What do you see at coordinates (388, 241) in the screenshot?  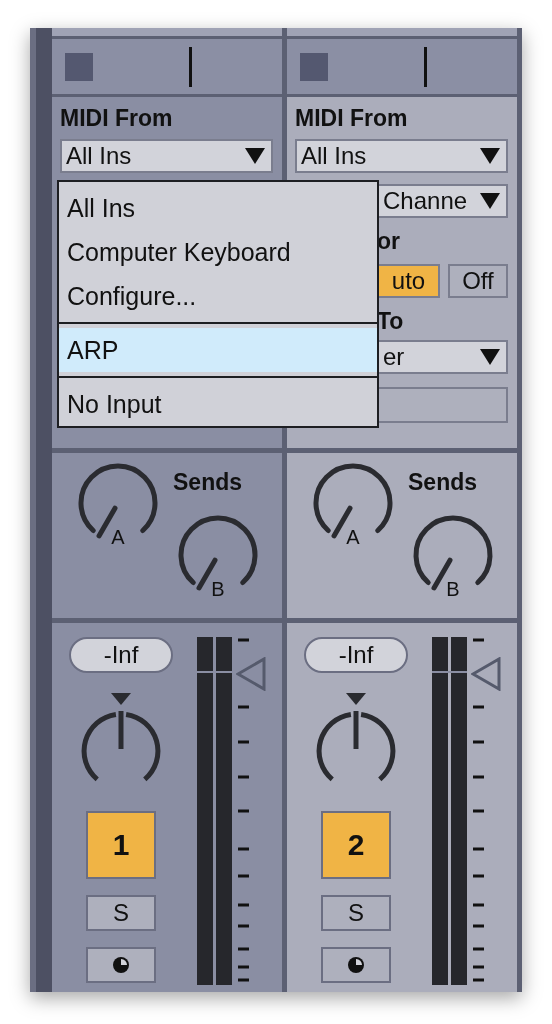 I see `monitor-label: or` at bounding box center [388, 241].